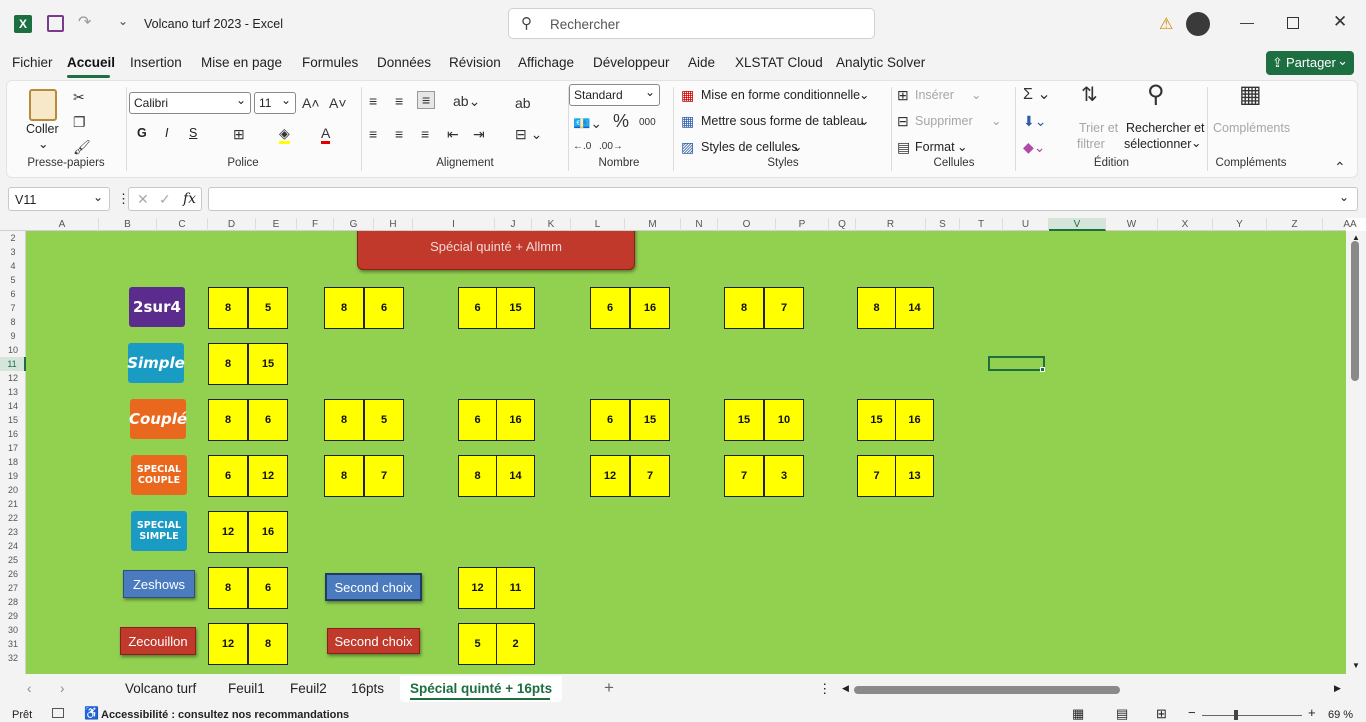  I want to click on fill-handle, so click(1042, 369).